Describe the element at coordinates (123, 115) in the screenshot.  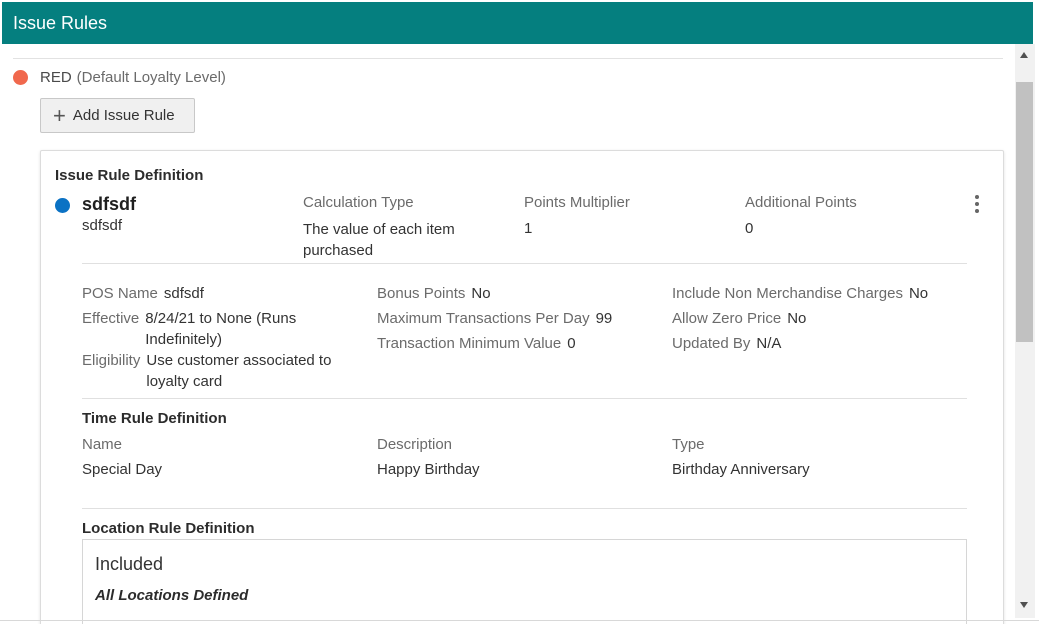
I see `add-issue-rule-label: Add Issue Rule` at that location.